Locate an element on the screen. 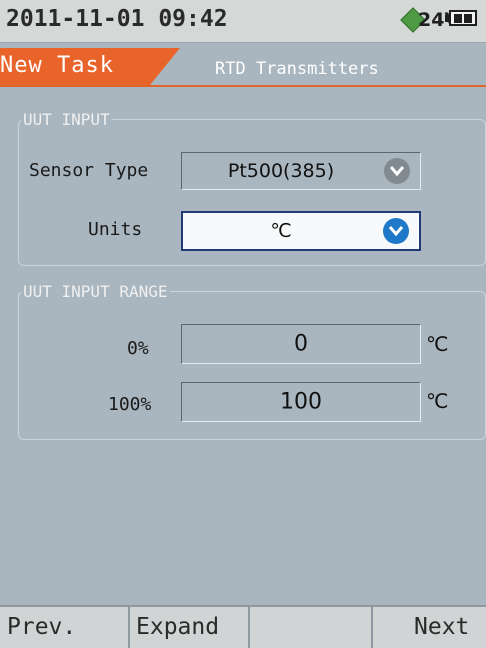 The image size is (486, 648). range-0-unit: ℃ is located at coordinates (437, 344).